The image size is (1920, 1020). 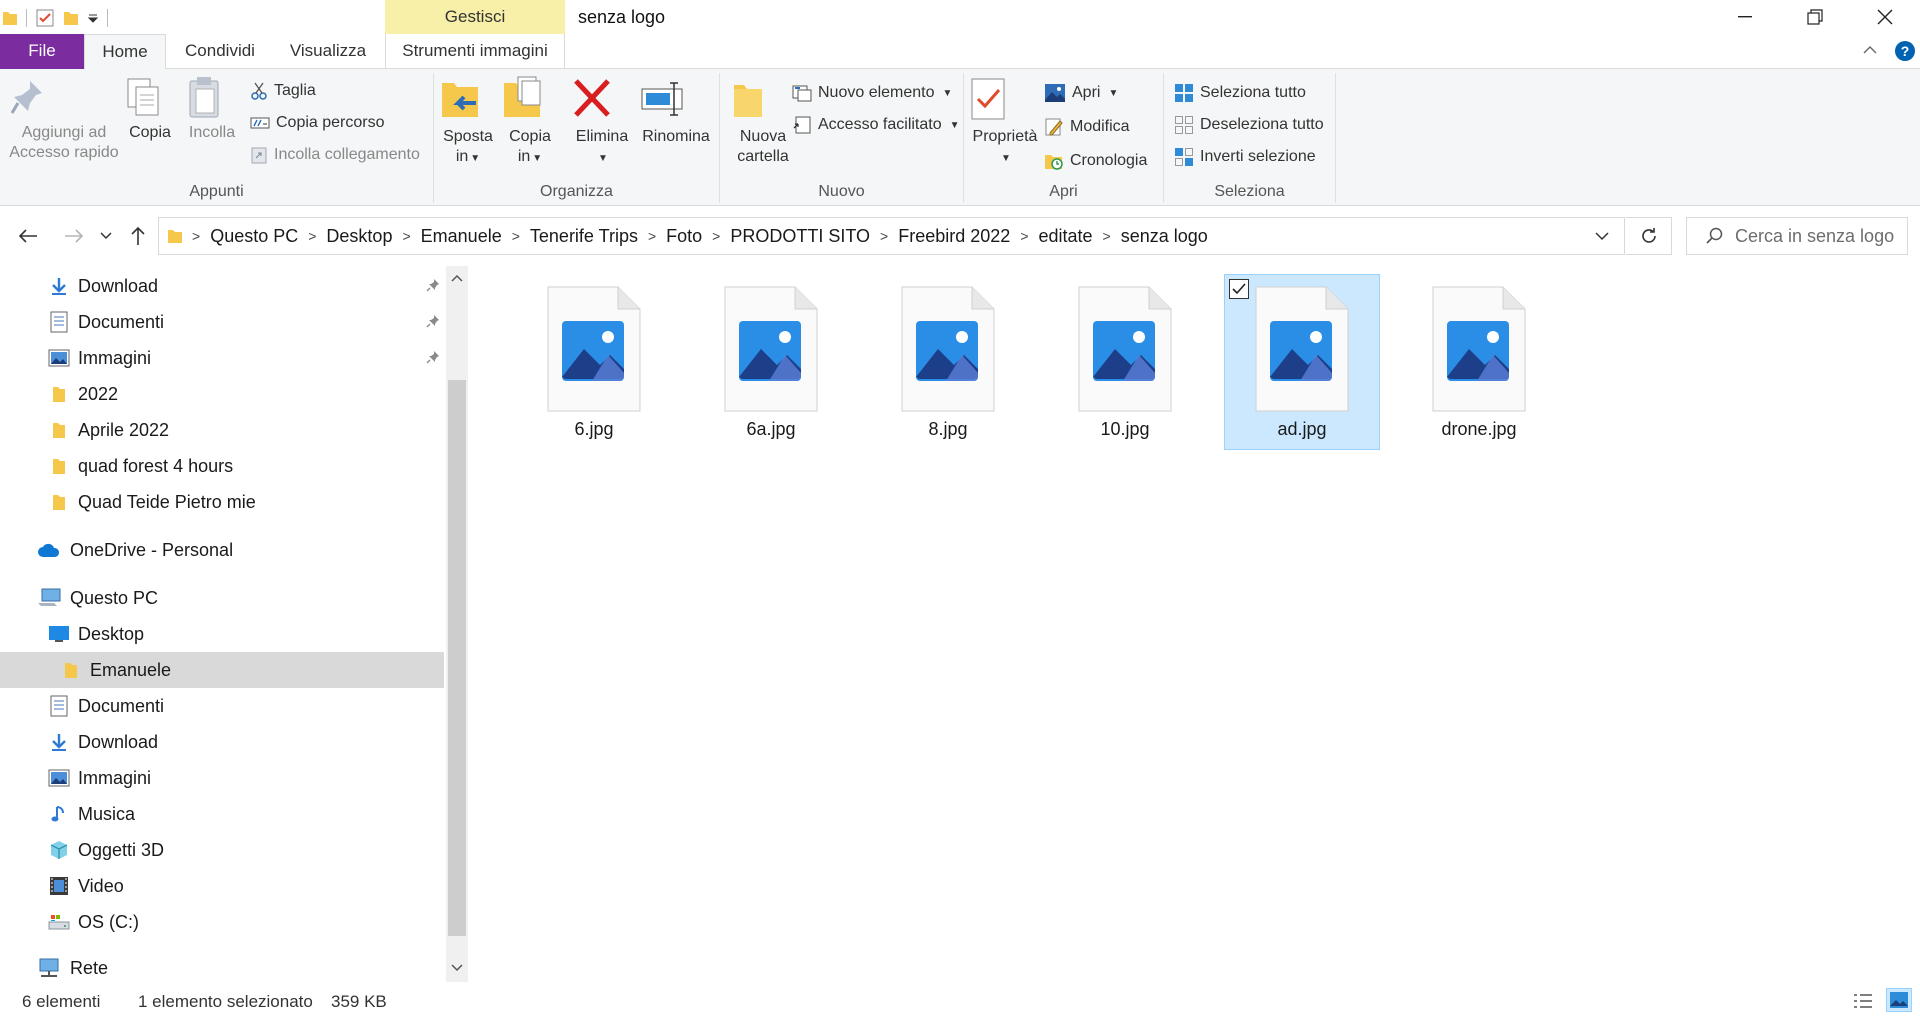 I want to click on nav-item-questo-pc: Questo PC, so click(x=222, y=598).